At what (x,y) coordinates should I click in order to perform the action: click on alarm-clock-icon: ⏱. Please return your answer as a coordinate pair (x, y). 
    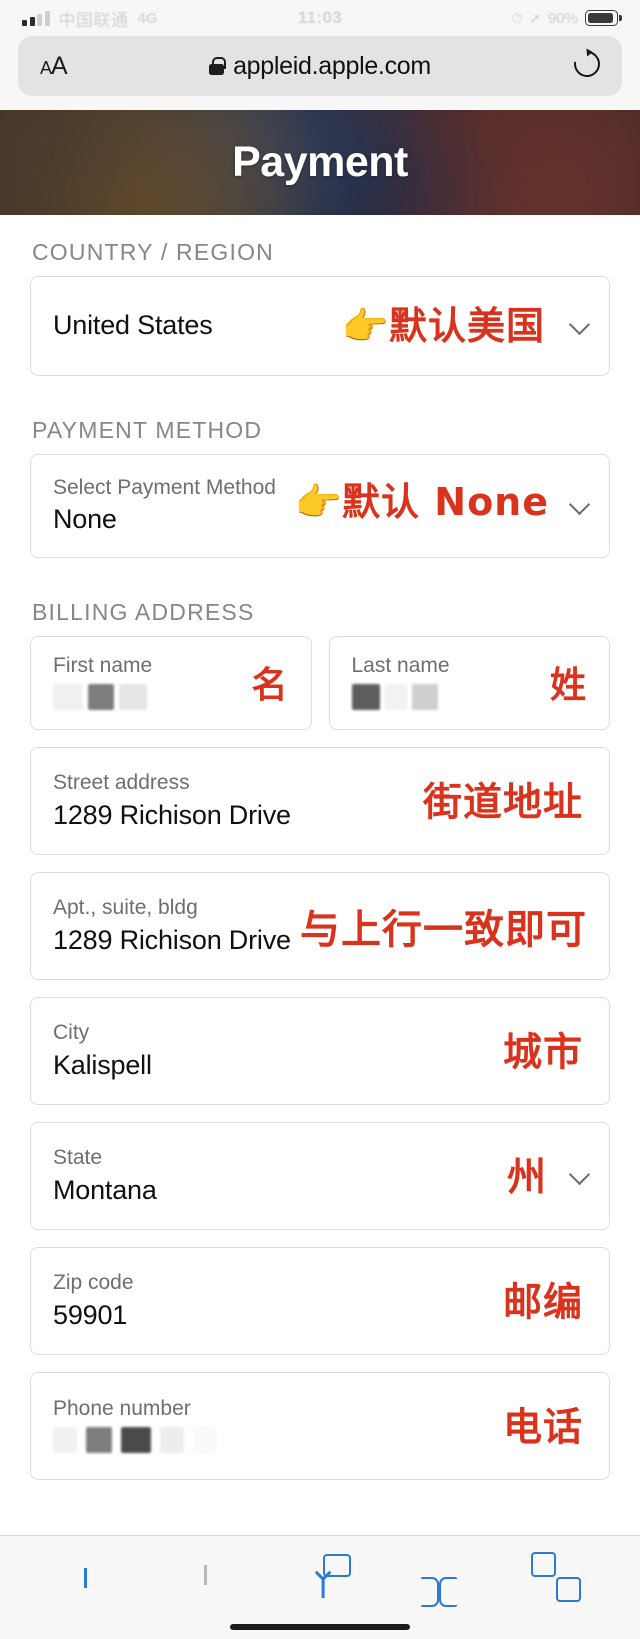
    Looking at the image, I should click on (517, 17).